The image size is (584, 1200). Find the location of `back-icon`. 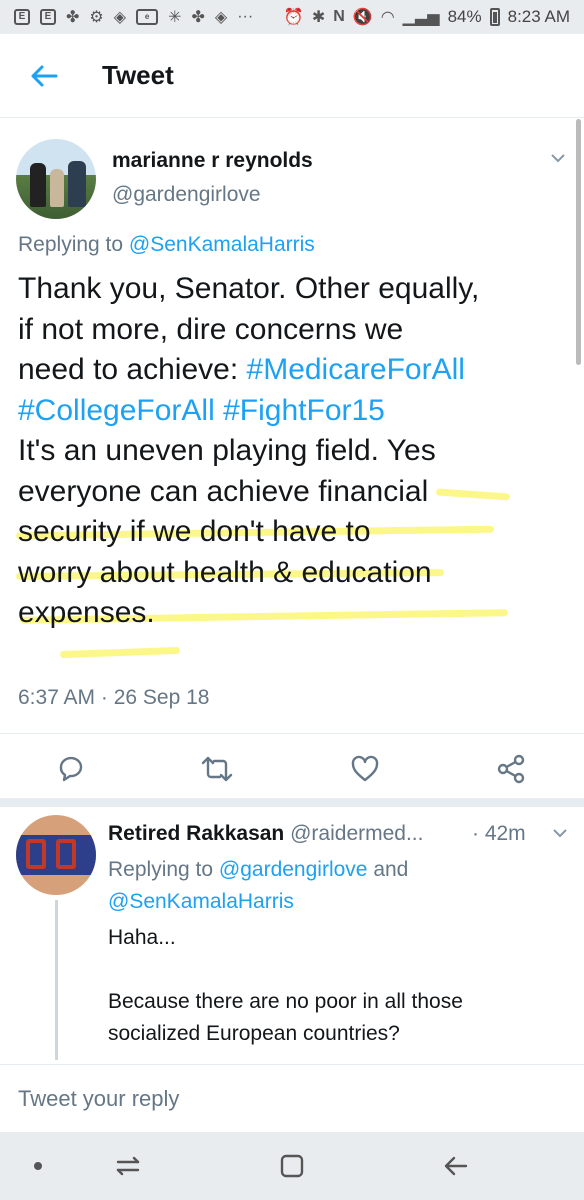

back-icon is located at coordinates (456, 1166).